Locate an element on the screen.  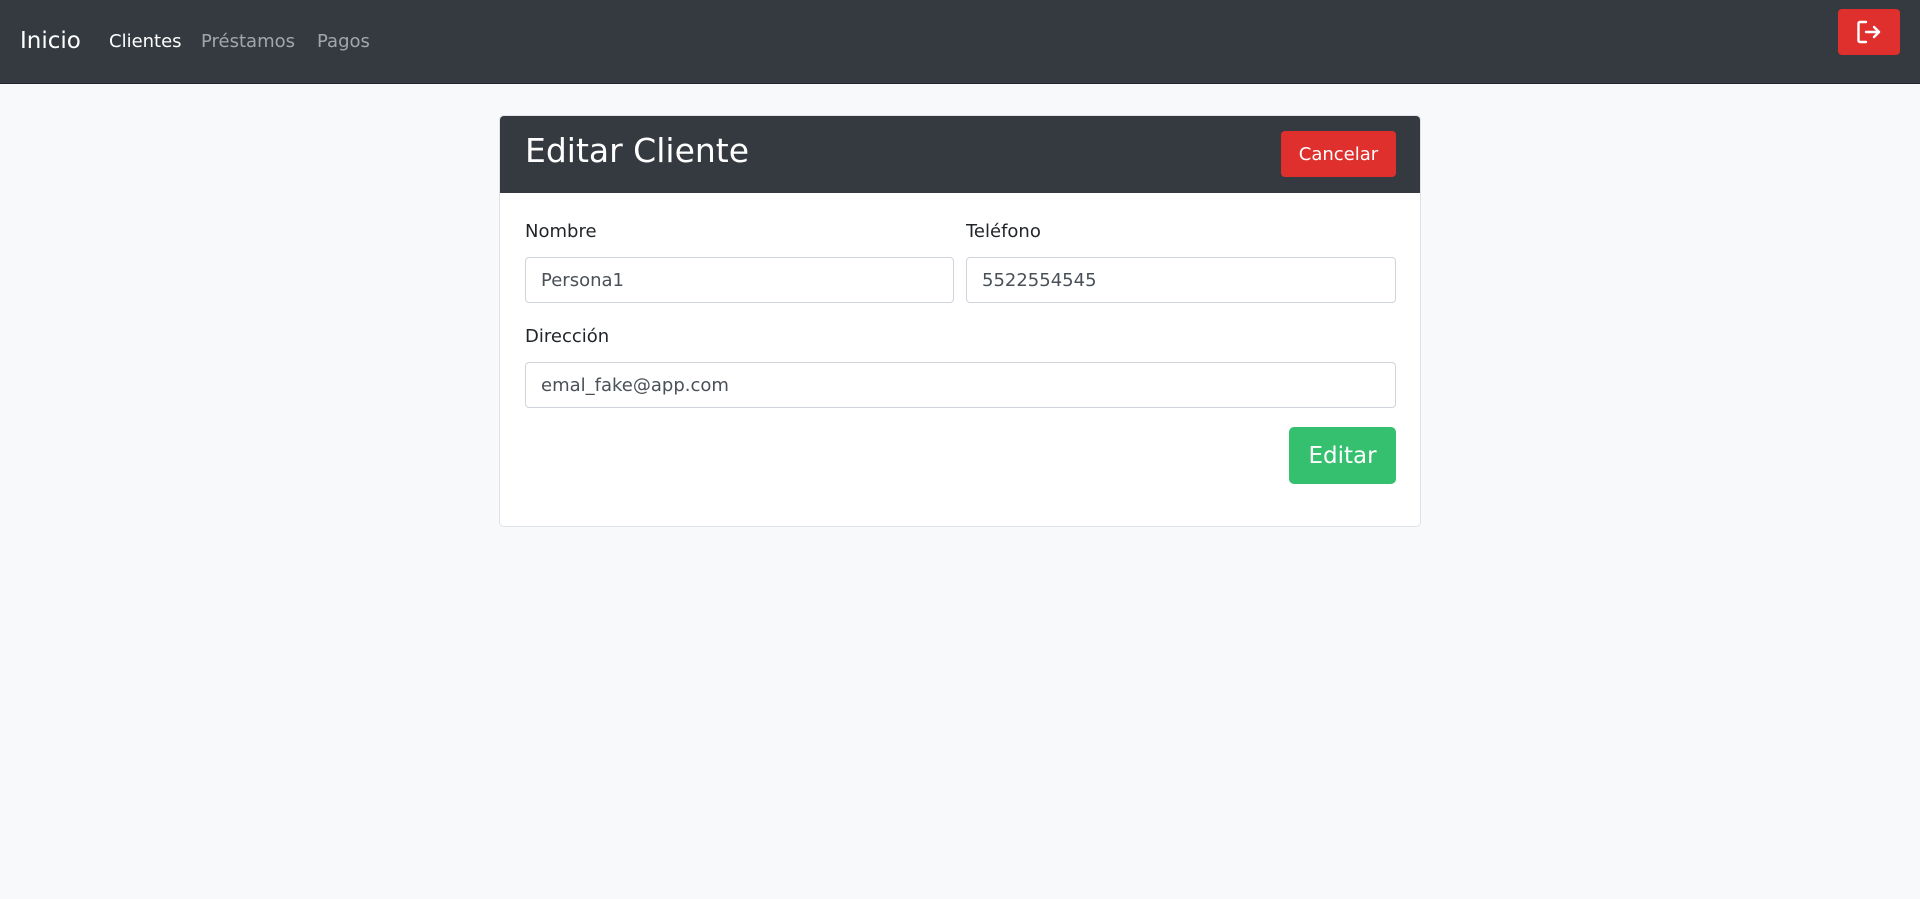
nav-link-prestamos: Préstamos is located at coordinates (248, 42).